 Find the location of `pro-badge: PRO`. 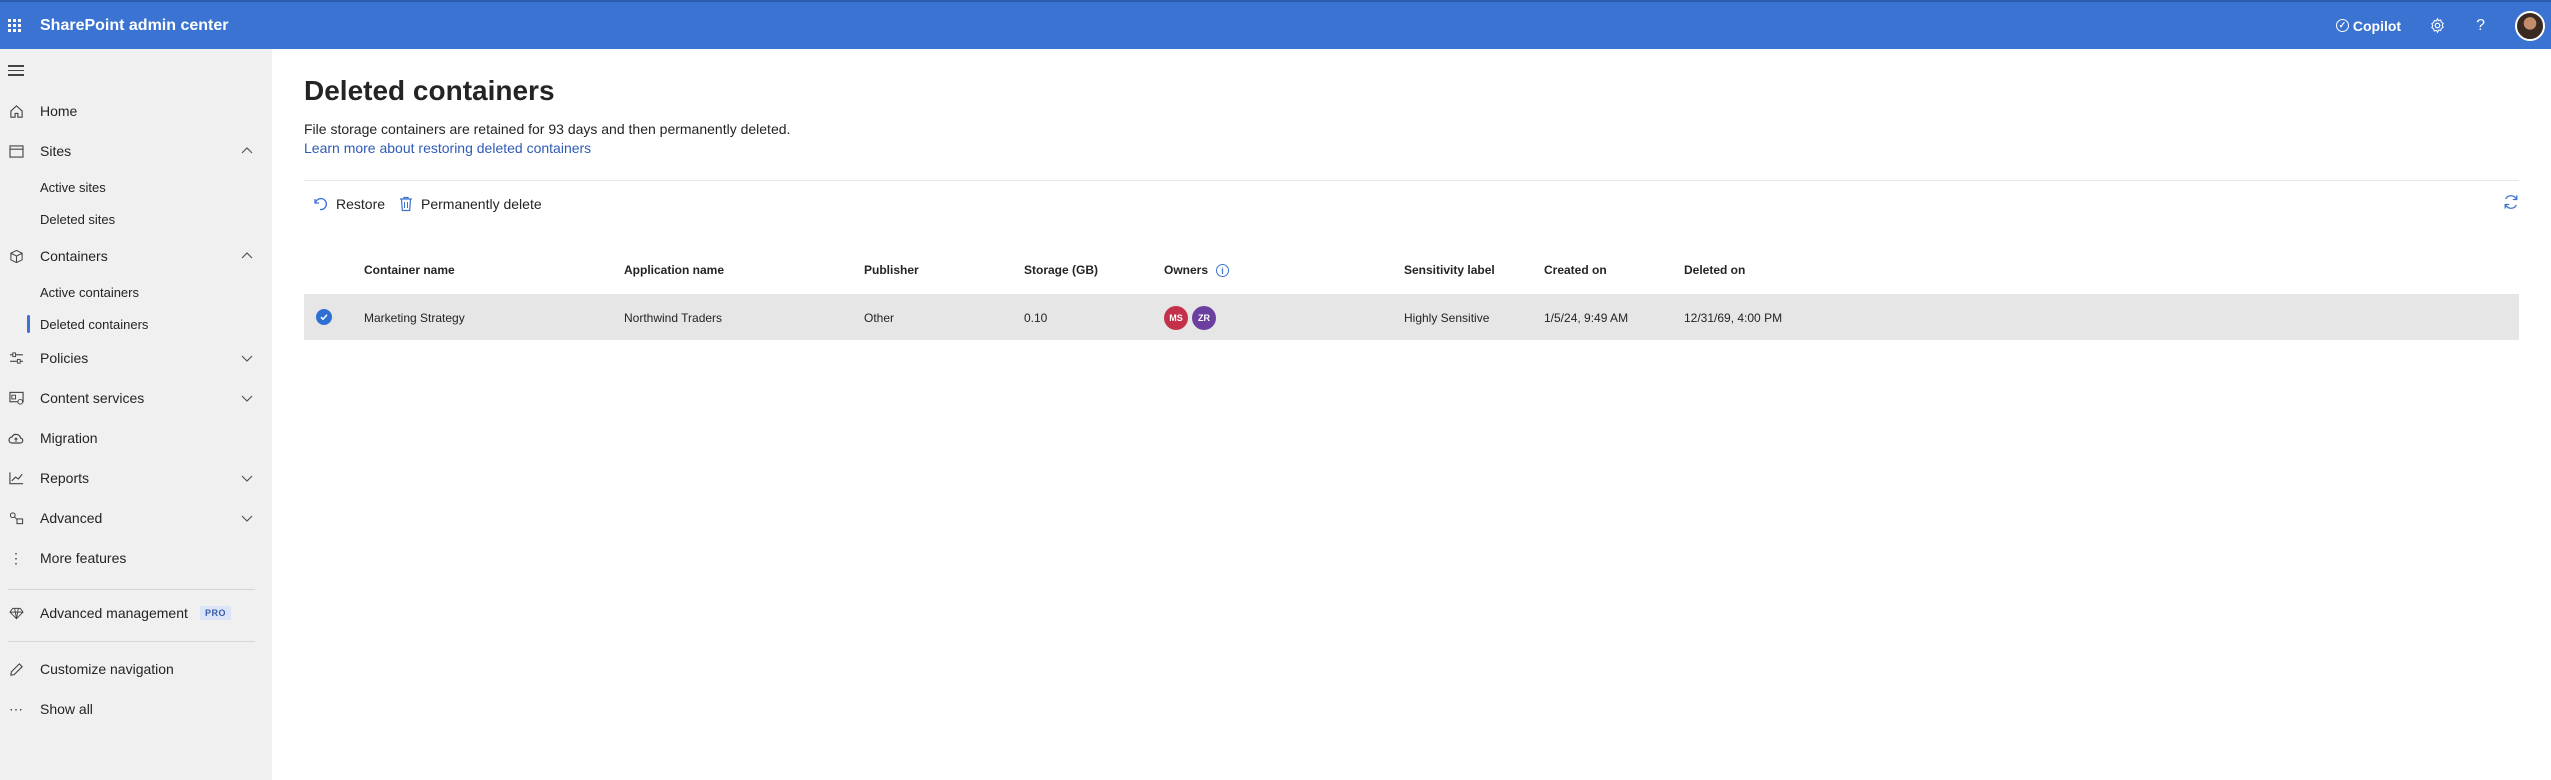

pro-badge: PRO is located at coordinates (216, 613).